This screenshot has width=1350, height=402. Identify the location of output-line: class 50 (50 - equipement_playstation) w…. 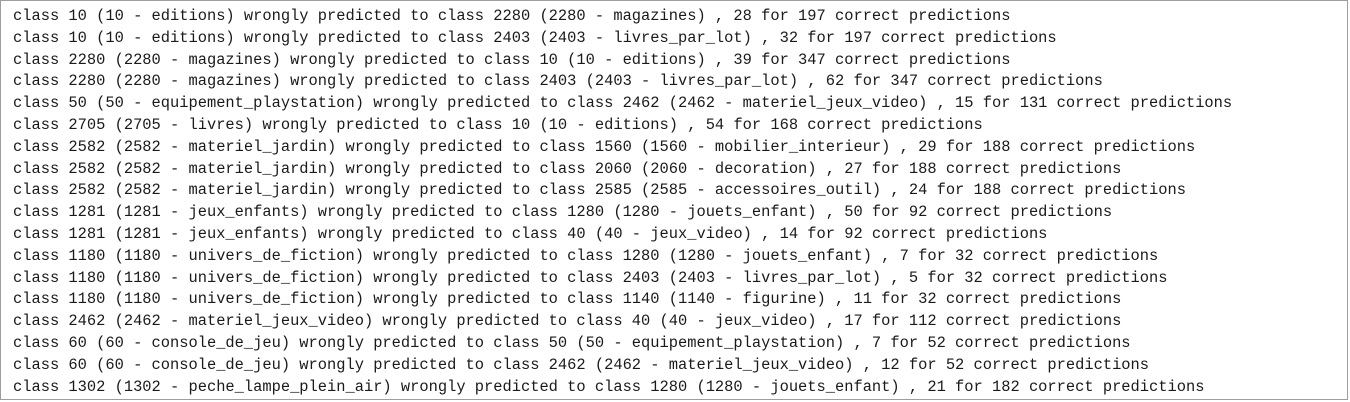
(623, 103).